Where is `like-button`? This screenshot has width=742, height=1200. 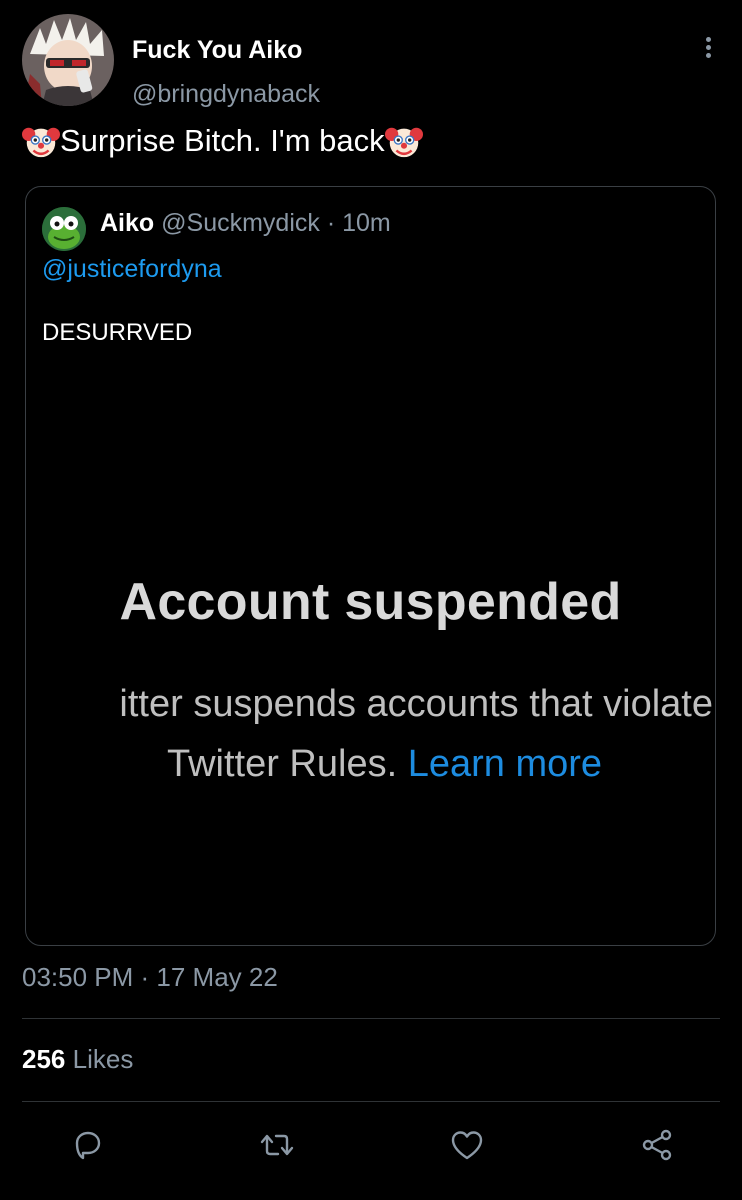 like-button is located at coordinates (467, 1145).